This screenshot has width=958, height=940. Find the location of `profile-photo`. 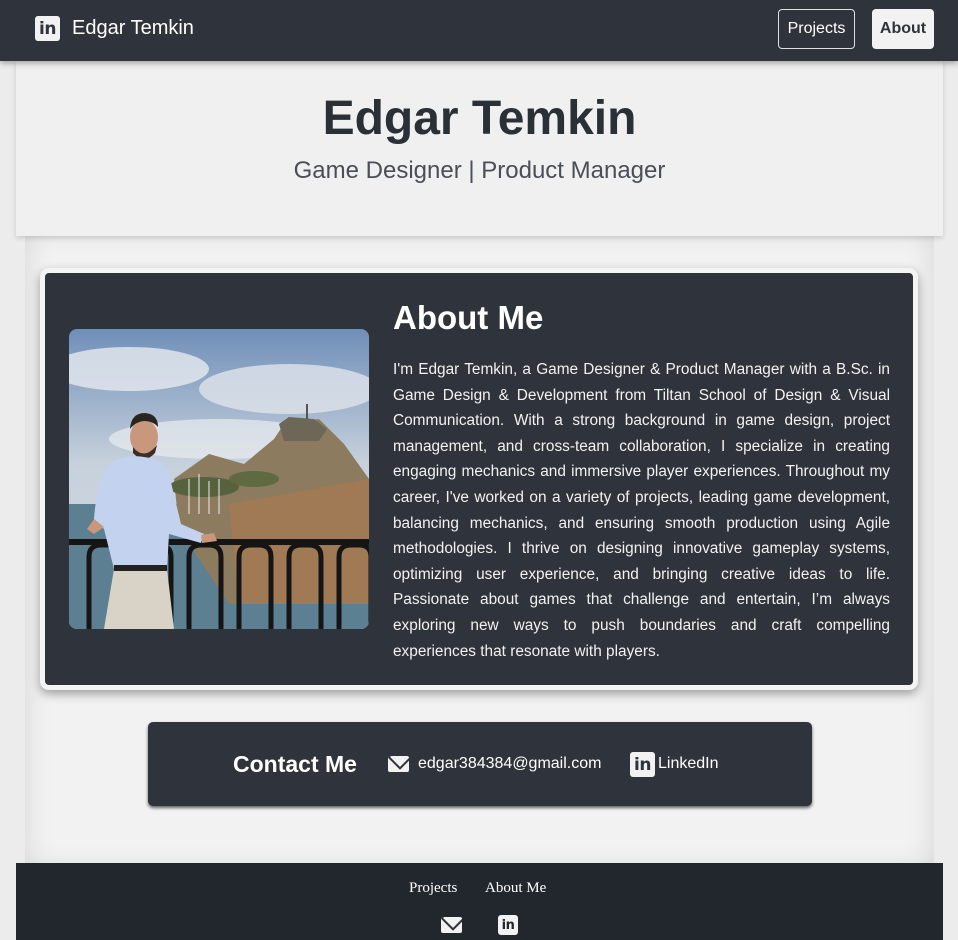

profile-photo is located at coordinates (219, 479).